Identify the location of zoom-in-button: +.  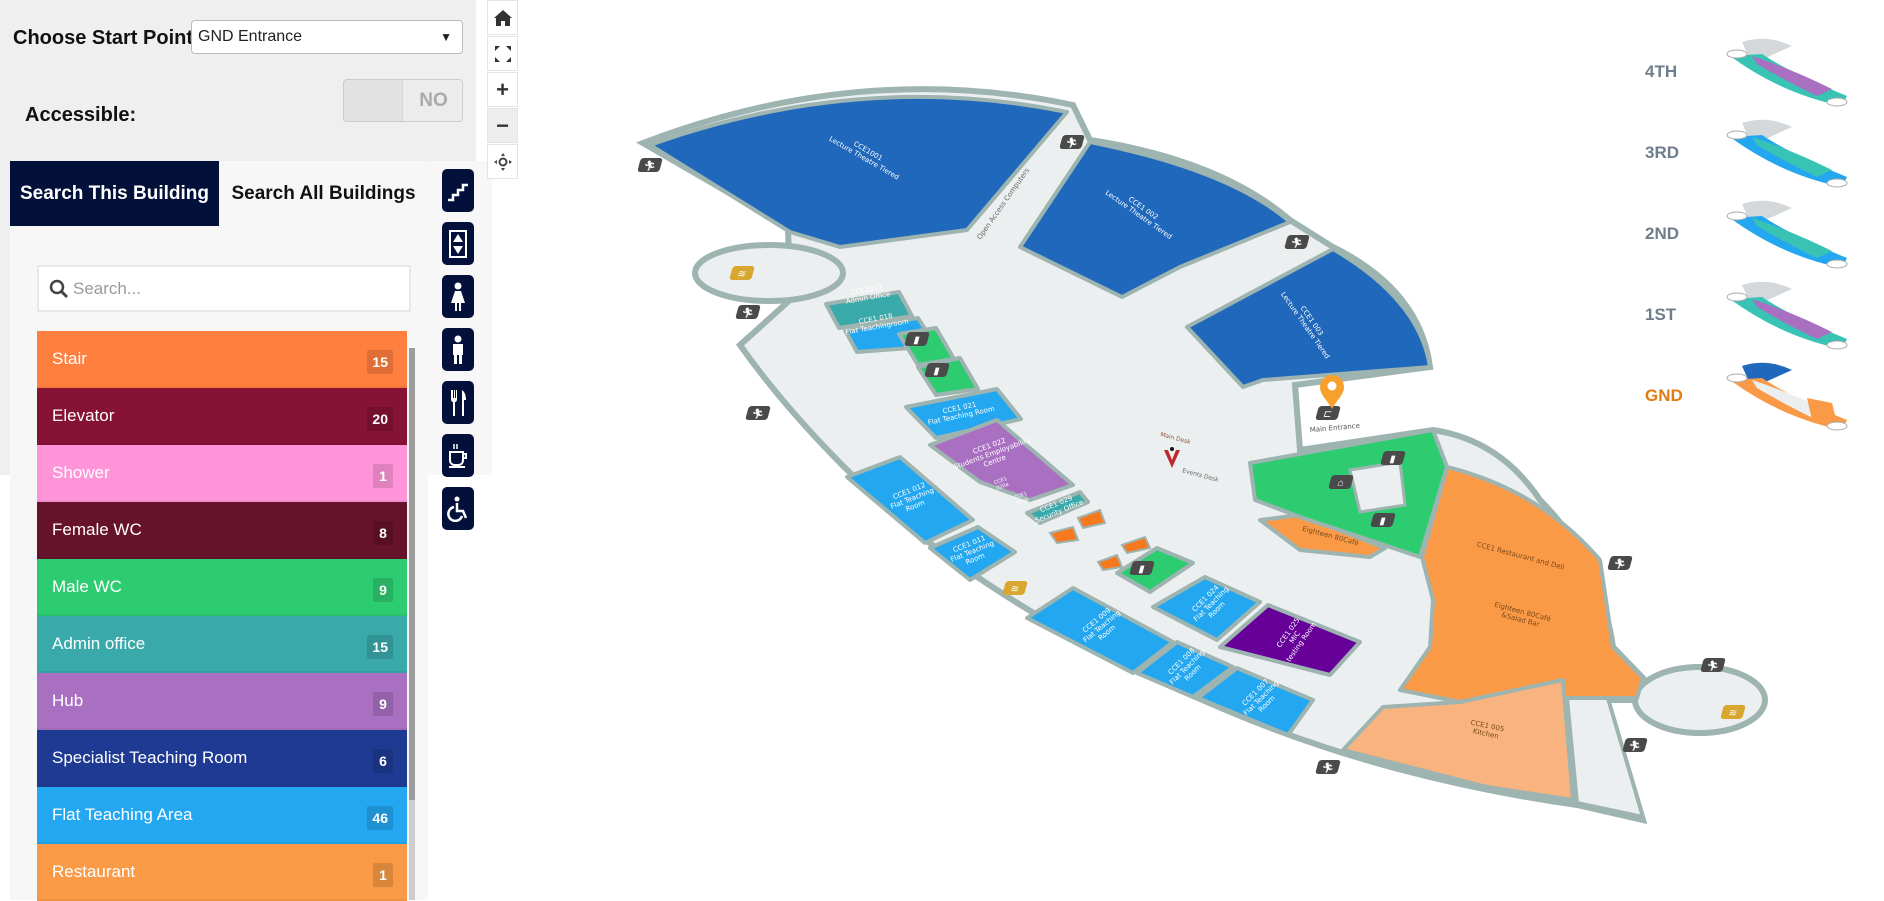
(502, 89).